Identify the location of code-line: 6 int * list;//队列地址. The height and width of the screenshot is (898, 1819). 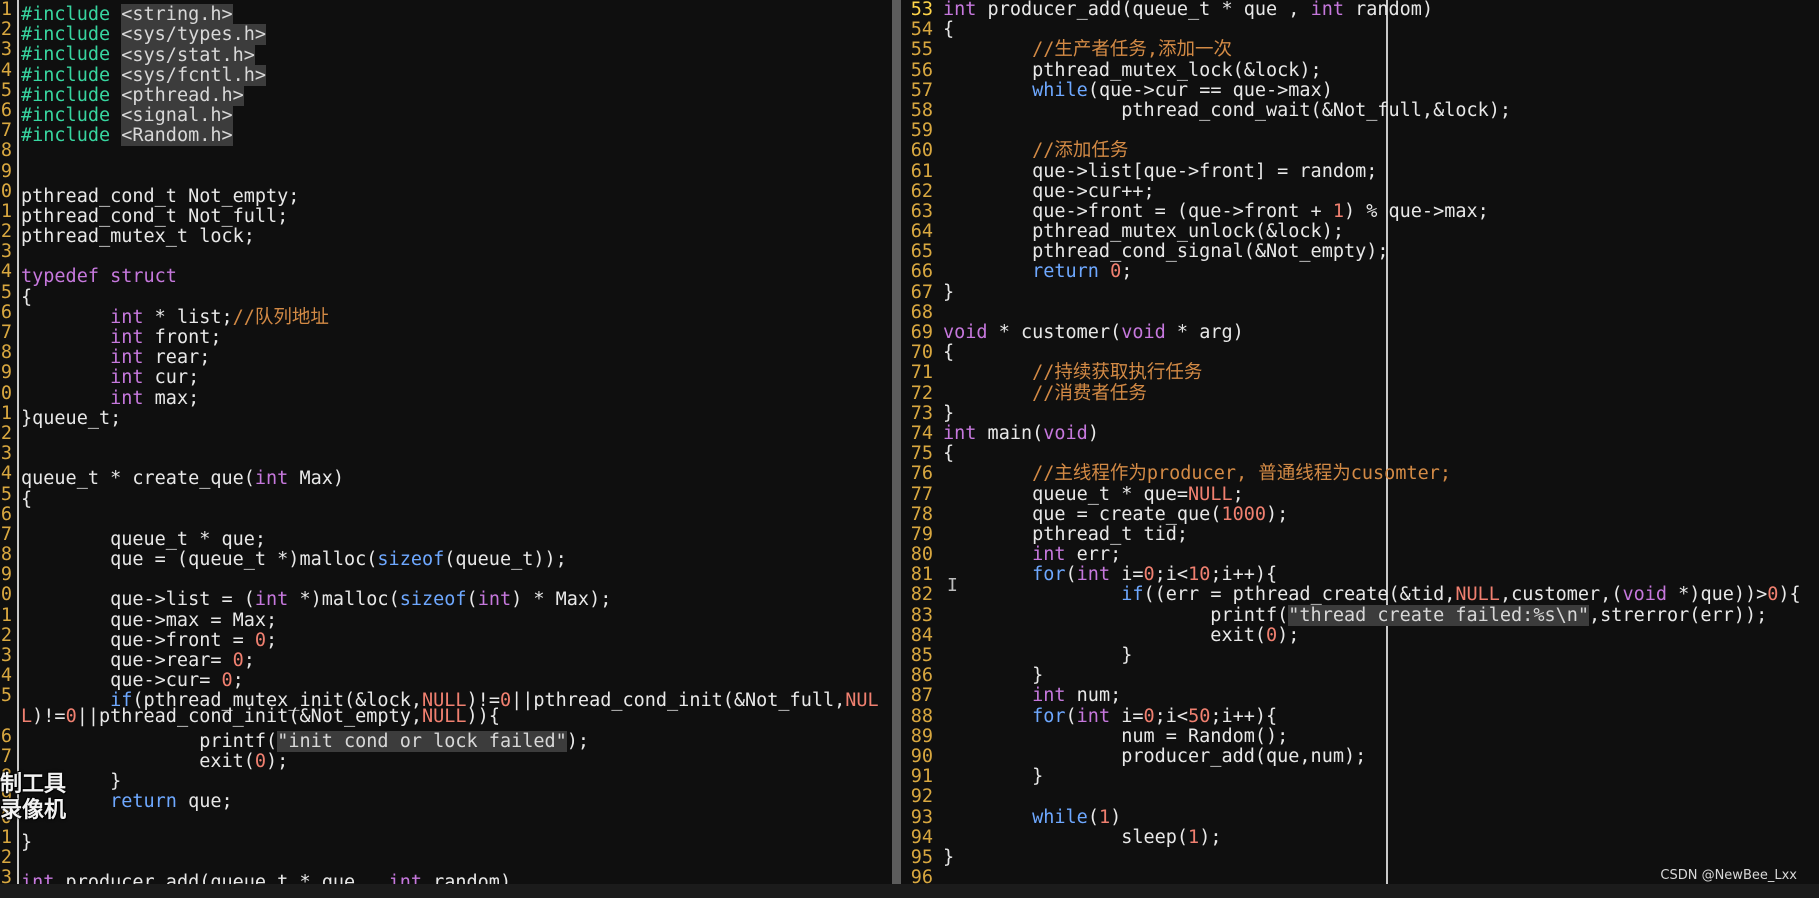
(446, 315).